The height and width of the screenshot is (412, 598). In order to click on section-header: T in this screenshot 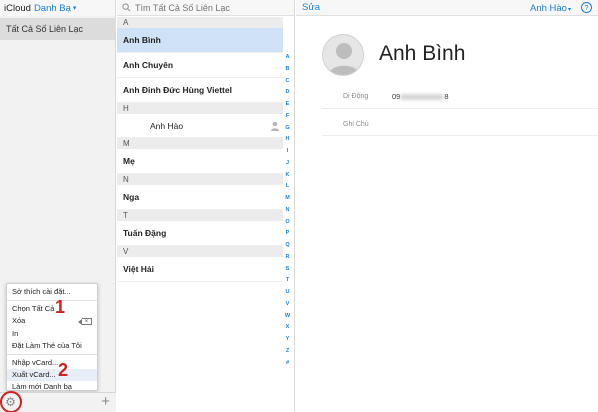, I will do `click(200, 215)`.